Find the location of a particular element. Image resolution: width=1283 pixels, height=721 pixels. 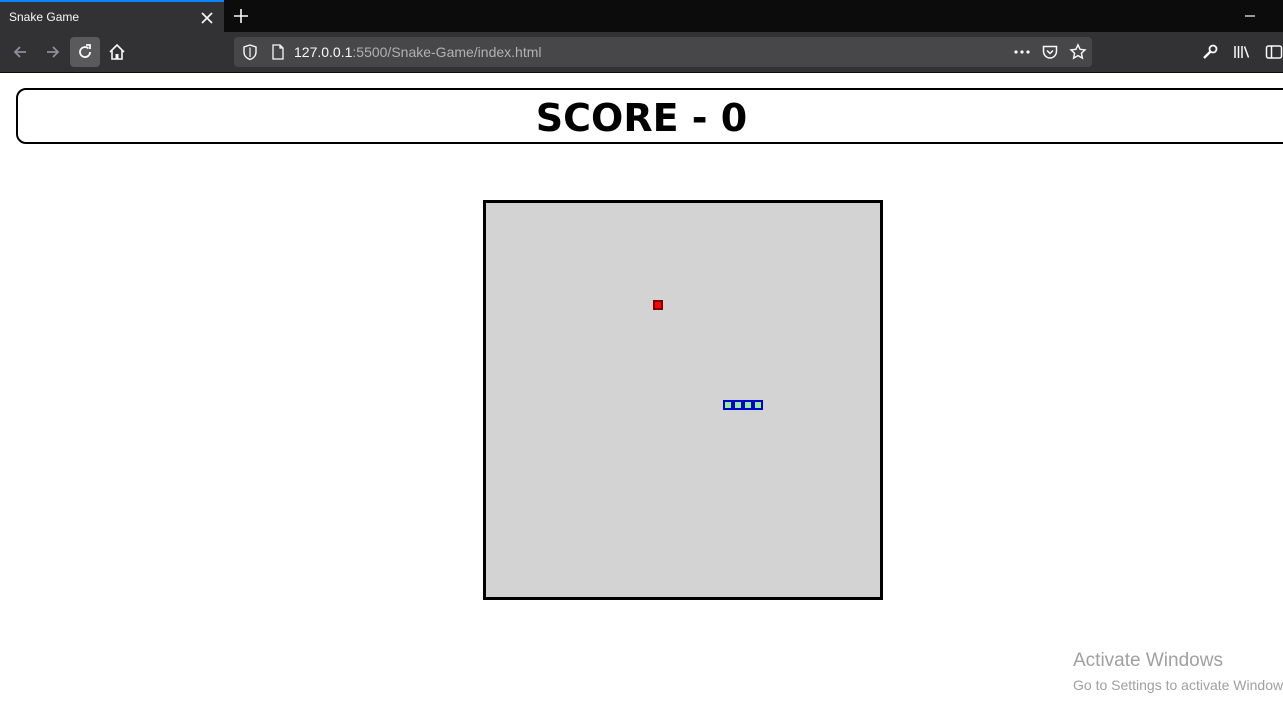

forward-arrow-icon is located at coordinates (53, 52).